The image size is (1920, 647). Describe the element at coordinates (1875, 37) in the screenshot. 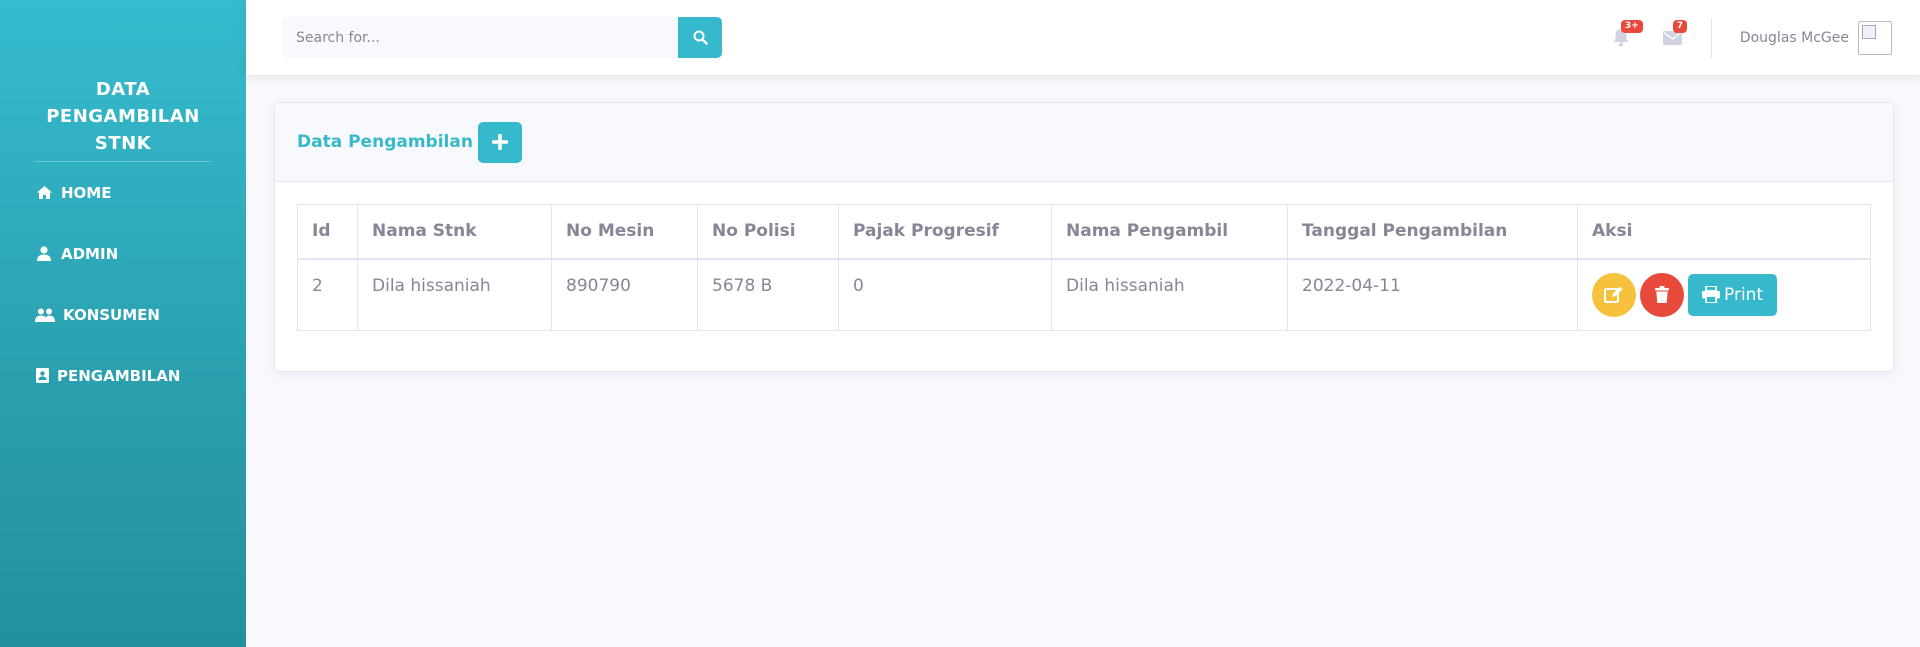

I see `avatar` at that location.